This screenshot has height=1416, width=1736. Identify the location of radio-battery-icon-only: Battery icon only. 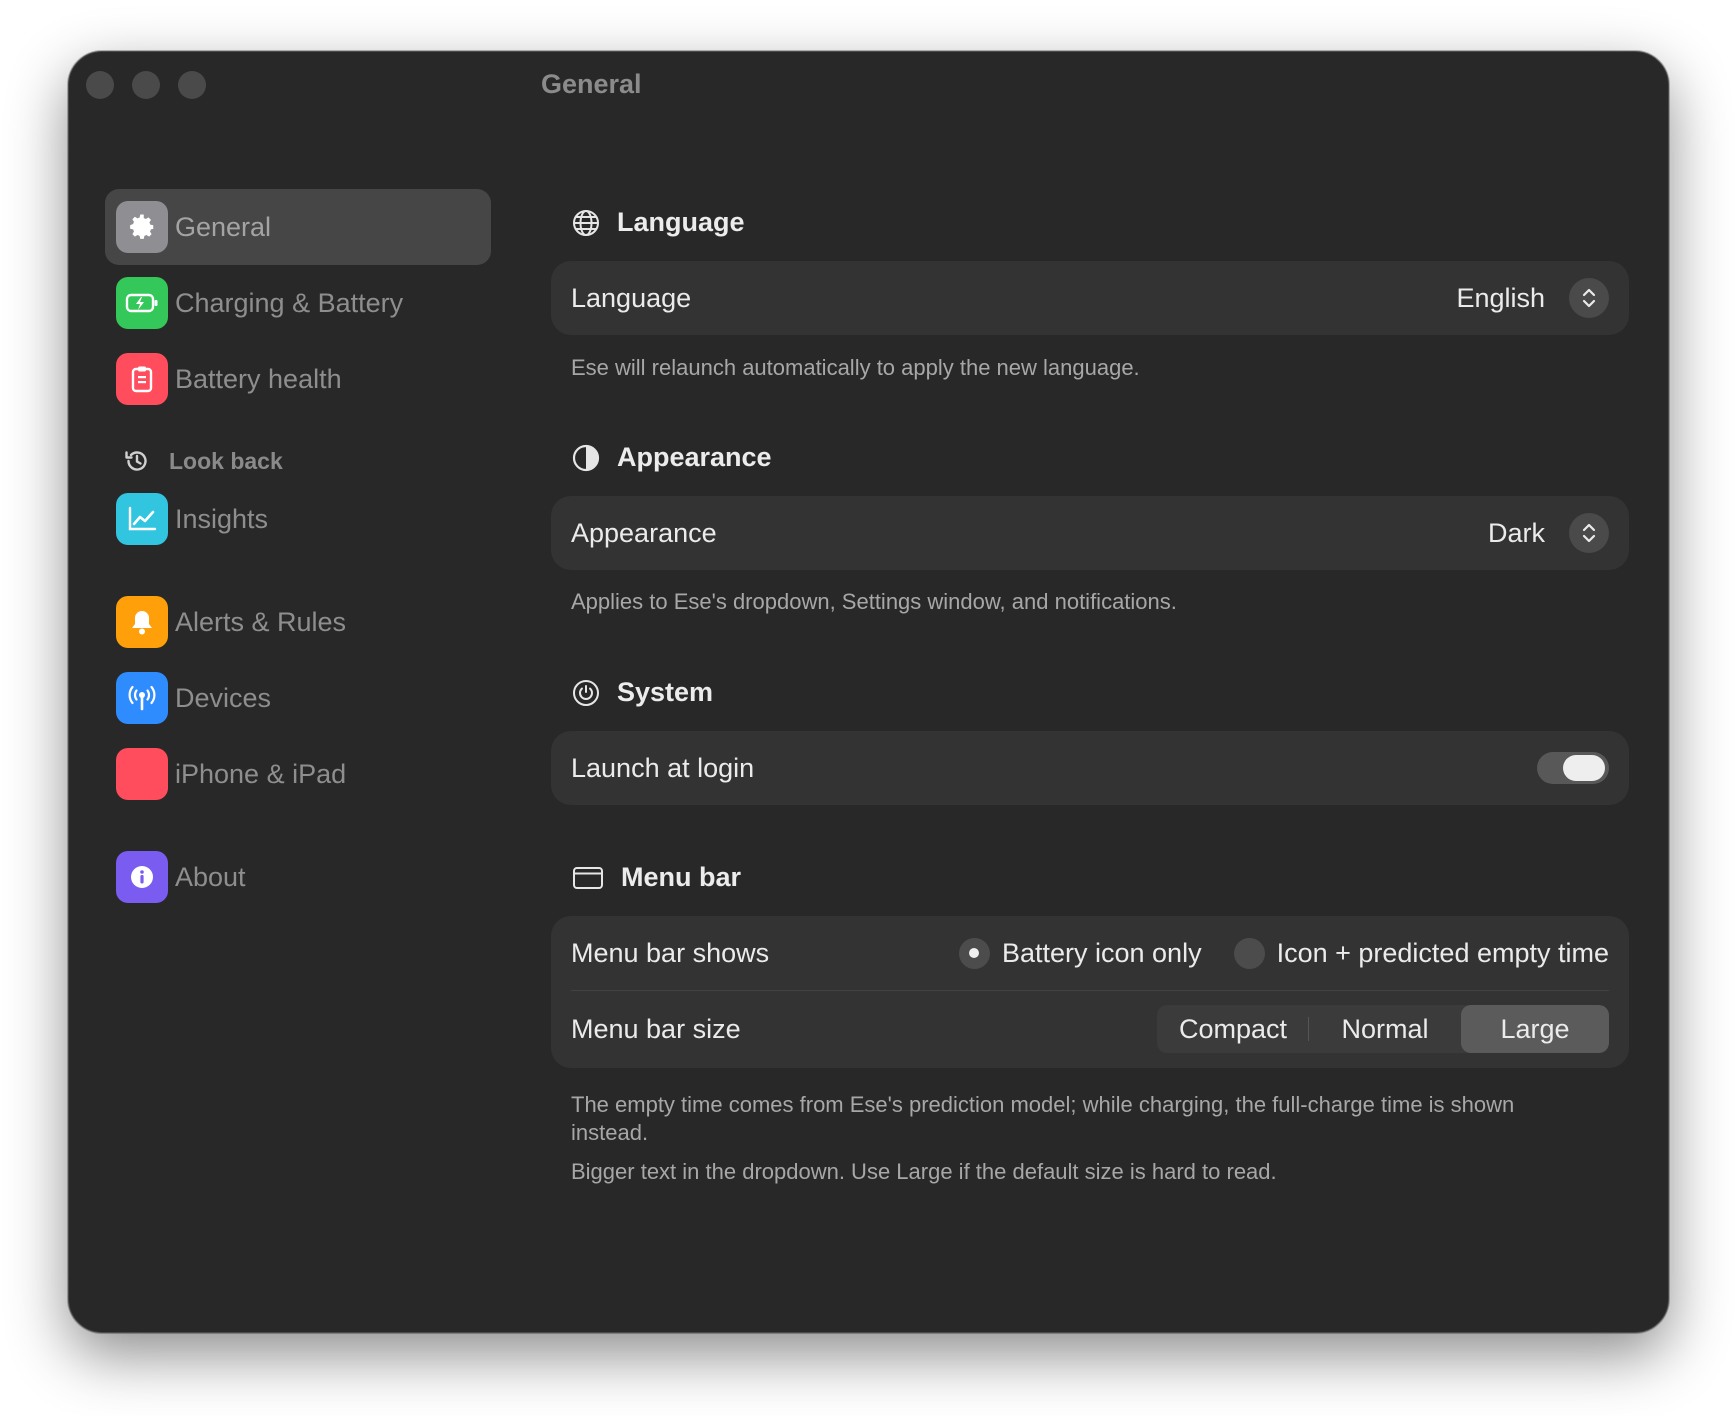
(1080, 953).